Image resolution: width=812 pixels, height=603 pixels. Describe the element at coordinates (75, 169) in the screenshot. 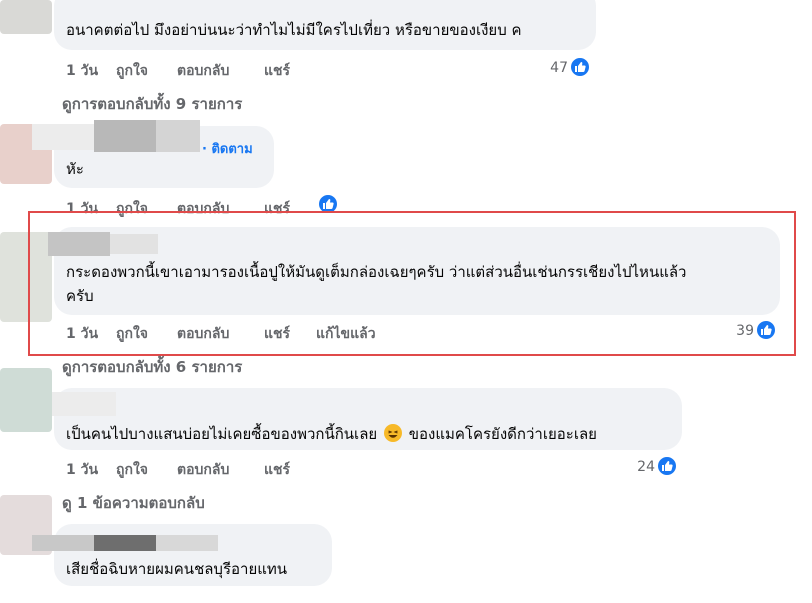

I see `comment-text: หัะ` at that location.